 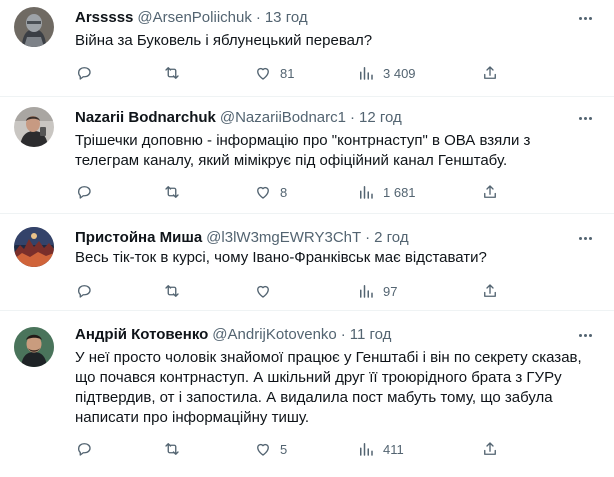 I want to click on view-count: 97, so click(x=390, y=291).